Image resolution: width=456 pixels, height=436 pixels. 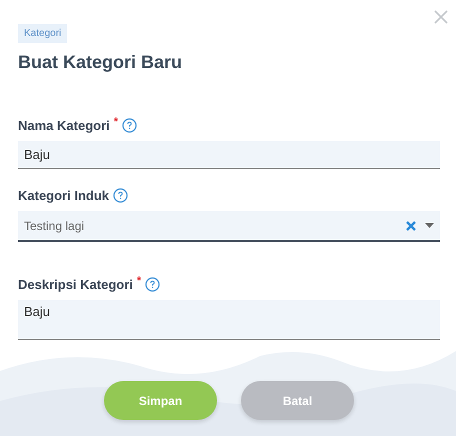 What do you see at coordinates (229, 155) in the screenshot?
I see `input-field: Baju` at bounding box center [229, 155].